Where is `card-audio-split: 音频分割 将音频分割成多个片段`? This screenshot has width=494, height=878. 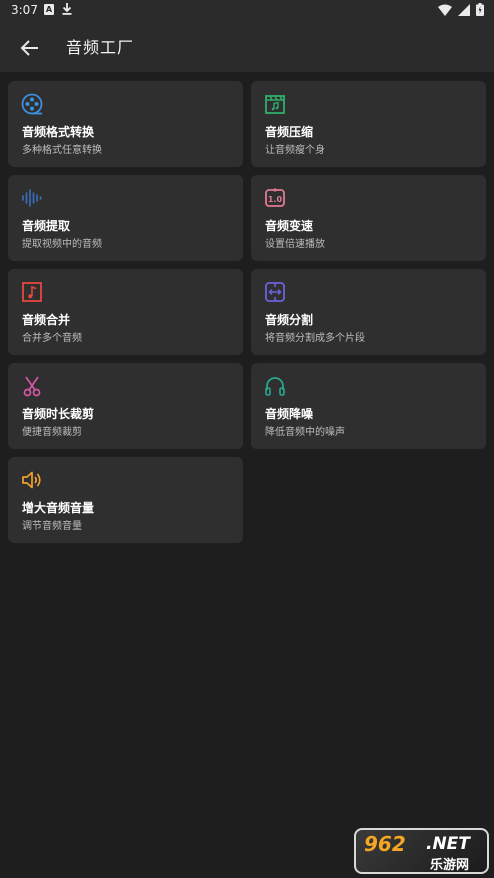
card-audio-split: 音频分割 将音频分割成多个片段 is located at coordinates (368, 312).